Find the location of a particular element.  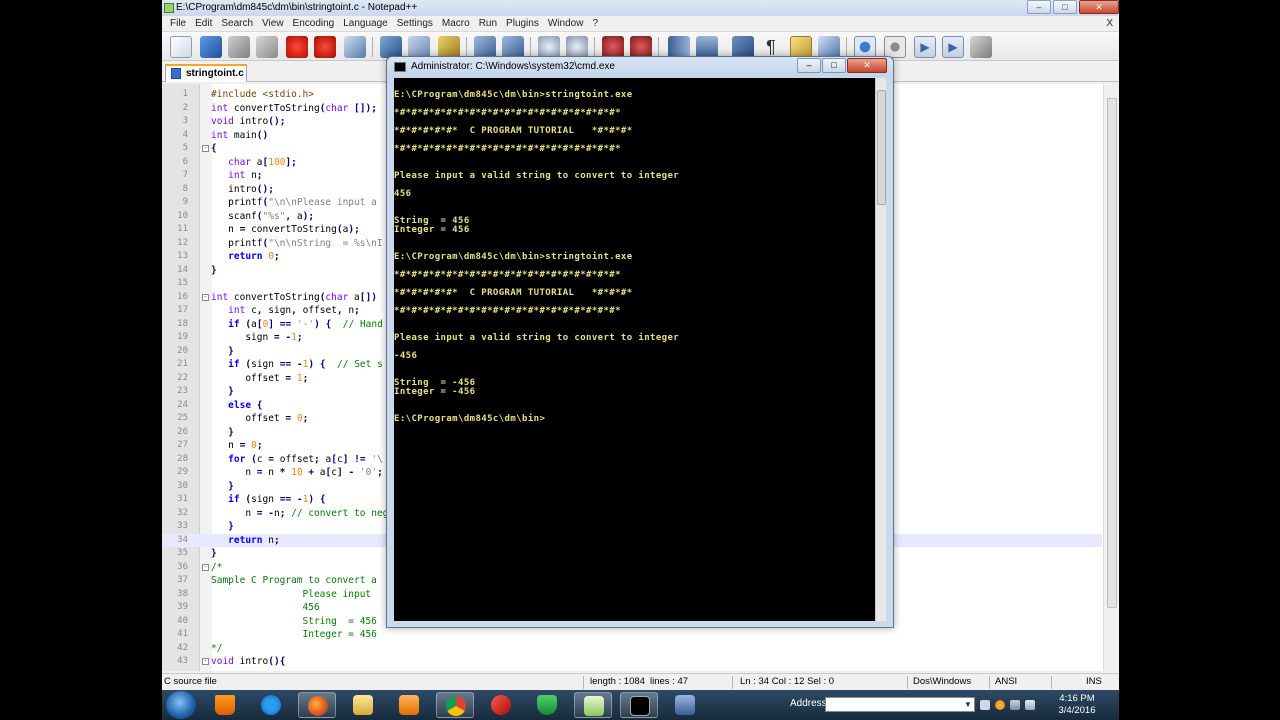

sync-vertical-icon is located at coordinates (679, 47).